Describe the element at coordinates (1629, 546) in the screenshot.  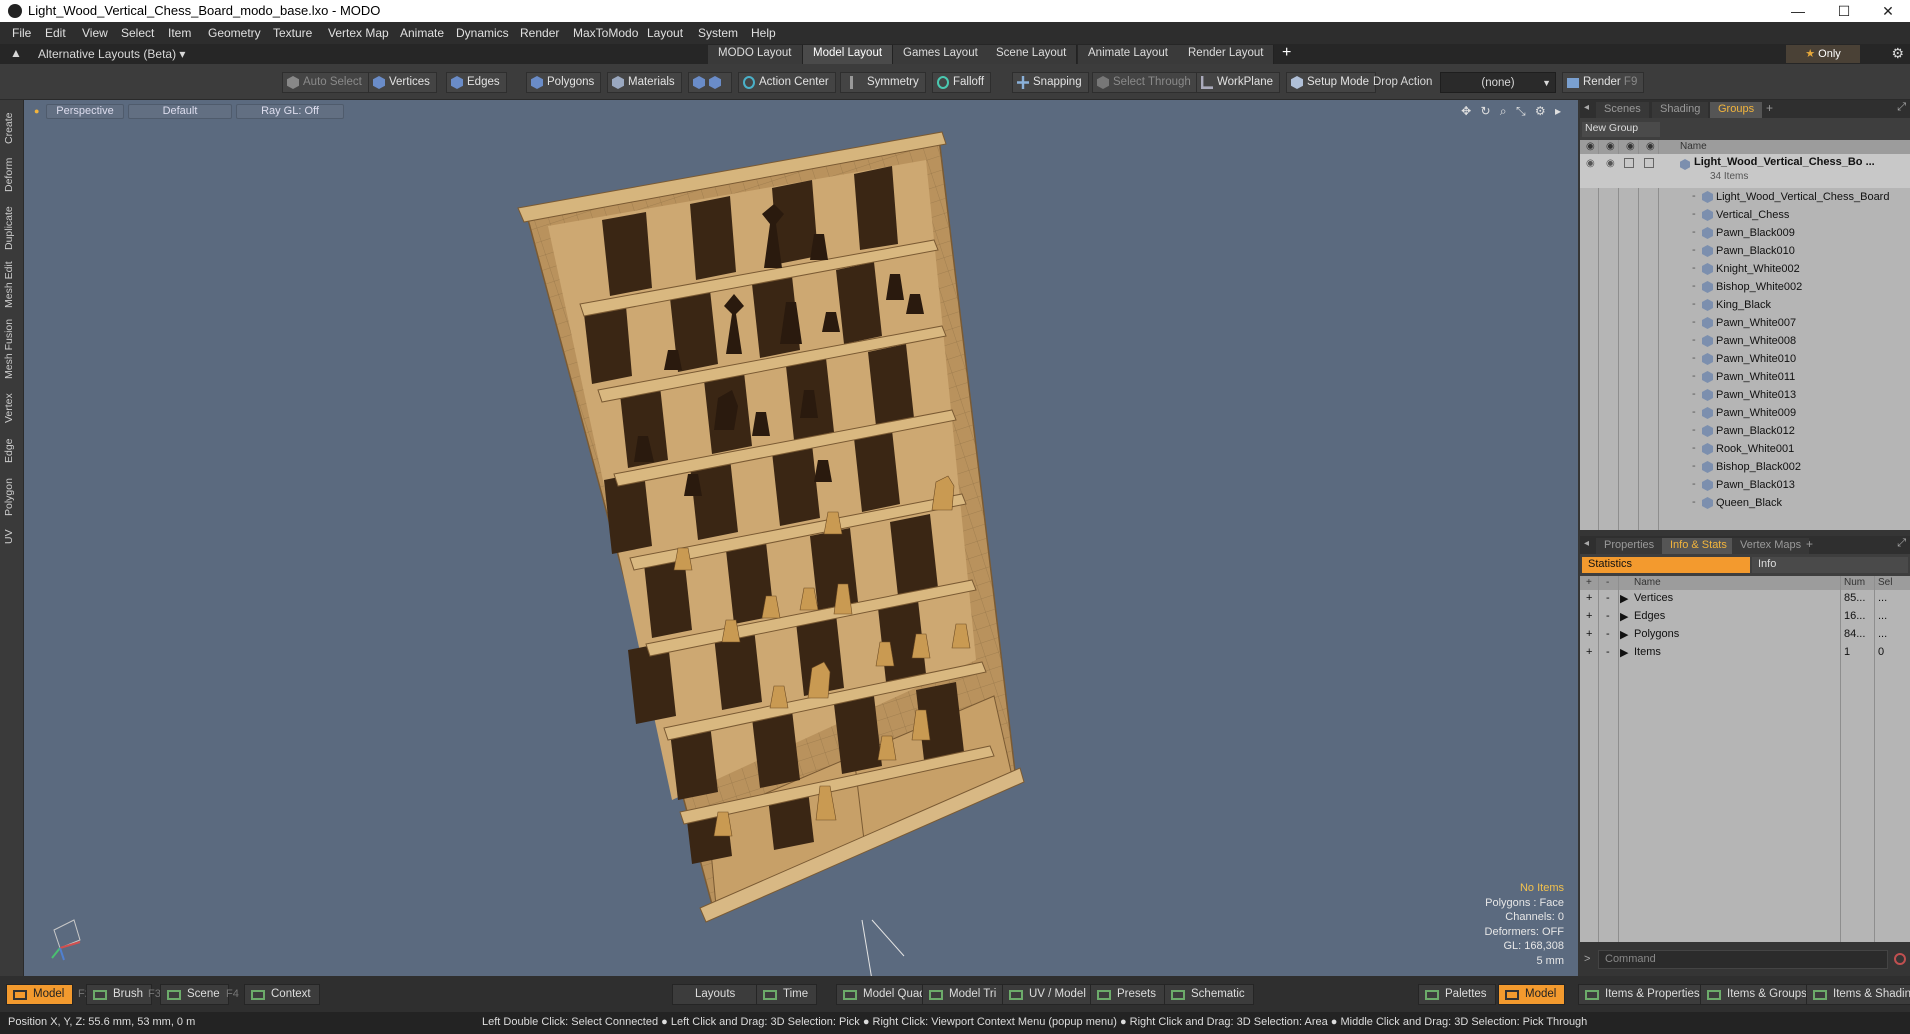
I see `tab-properties: Properties` at that location.